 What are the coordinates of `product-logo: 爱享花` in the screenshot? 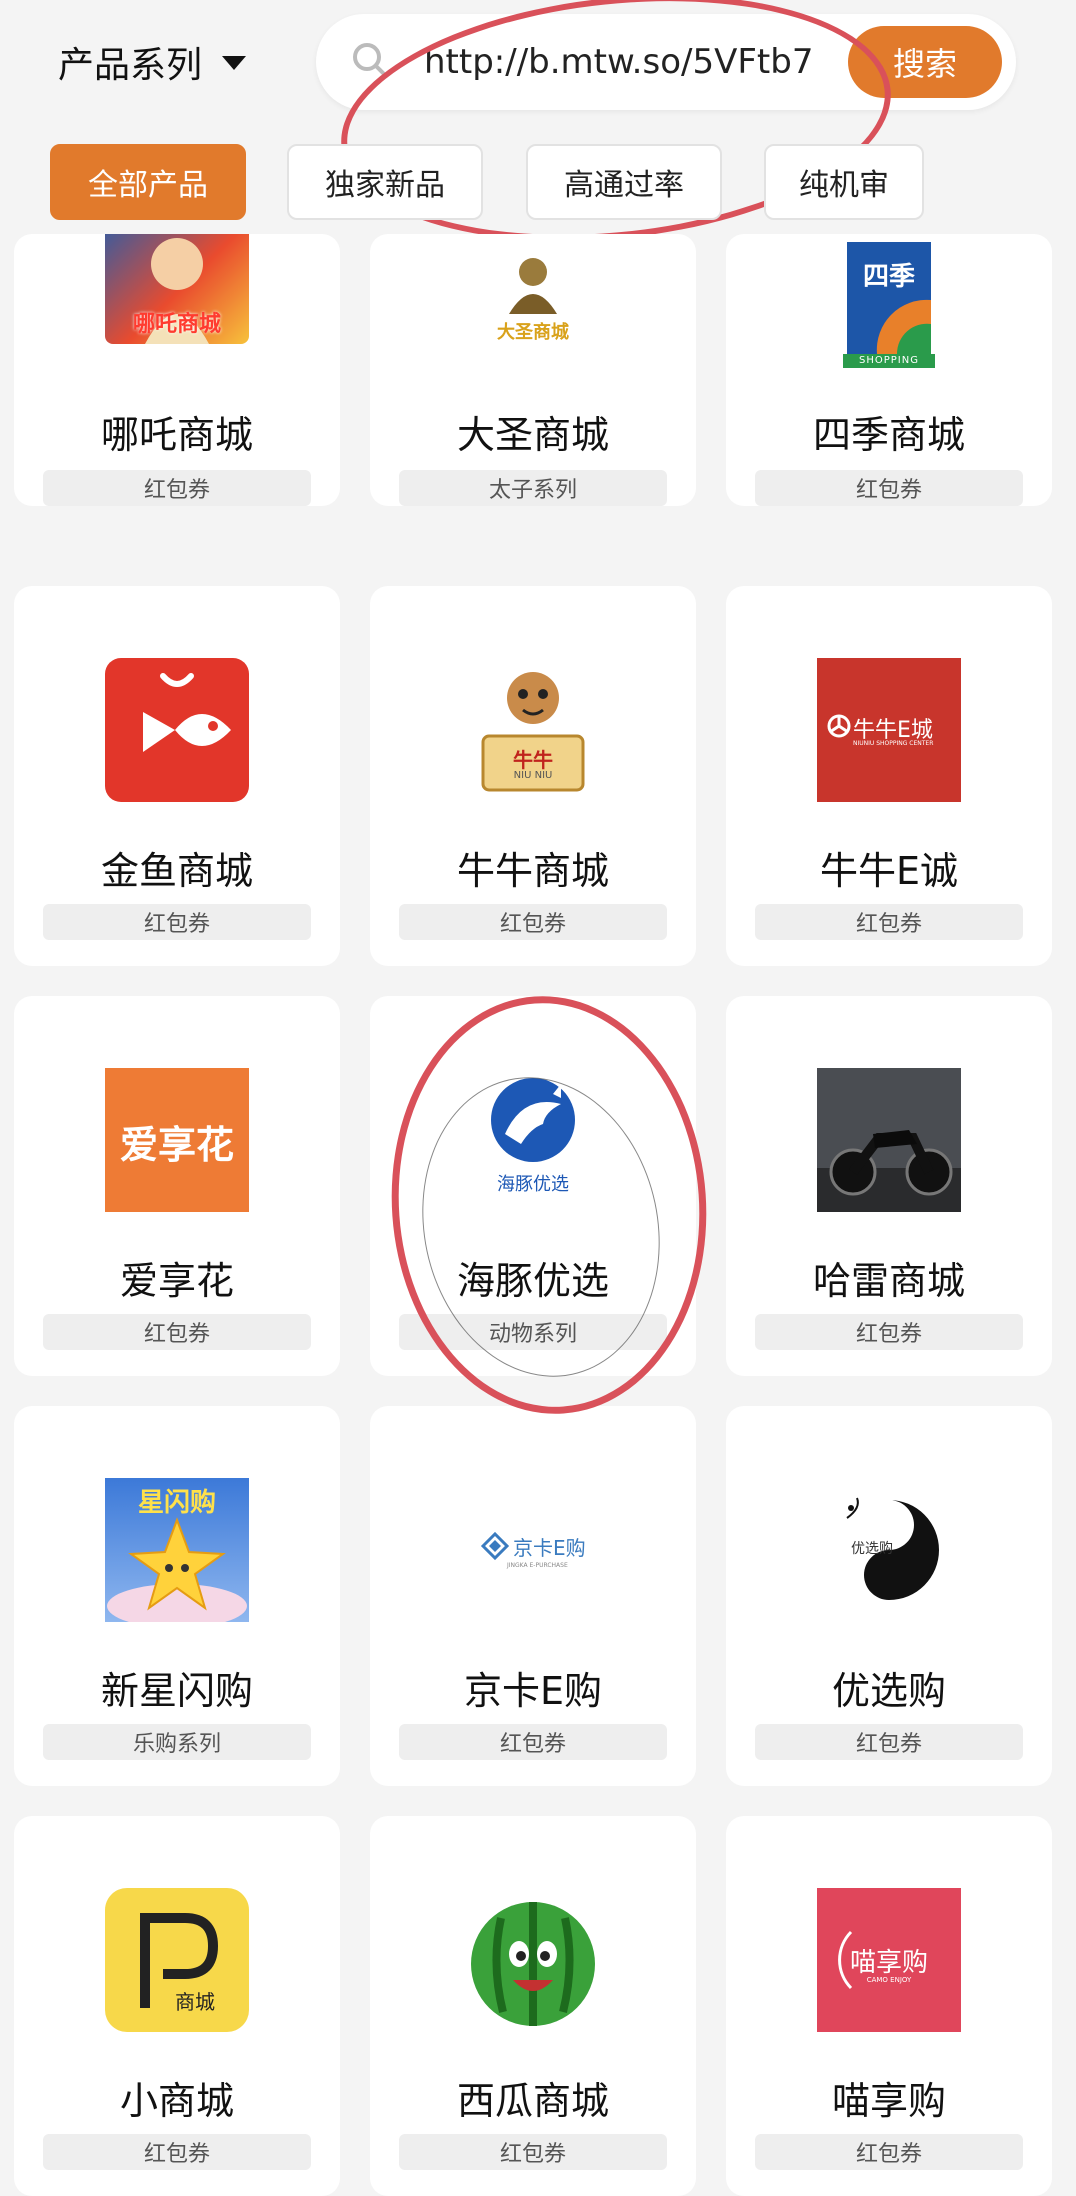 It's located at (177, 1140).